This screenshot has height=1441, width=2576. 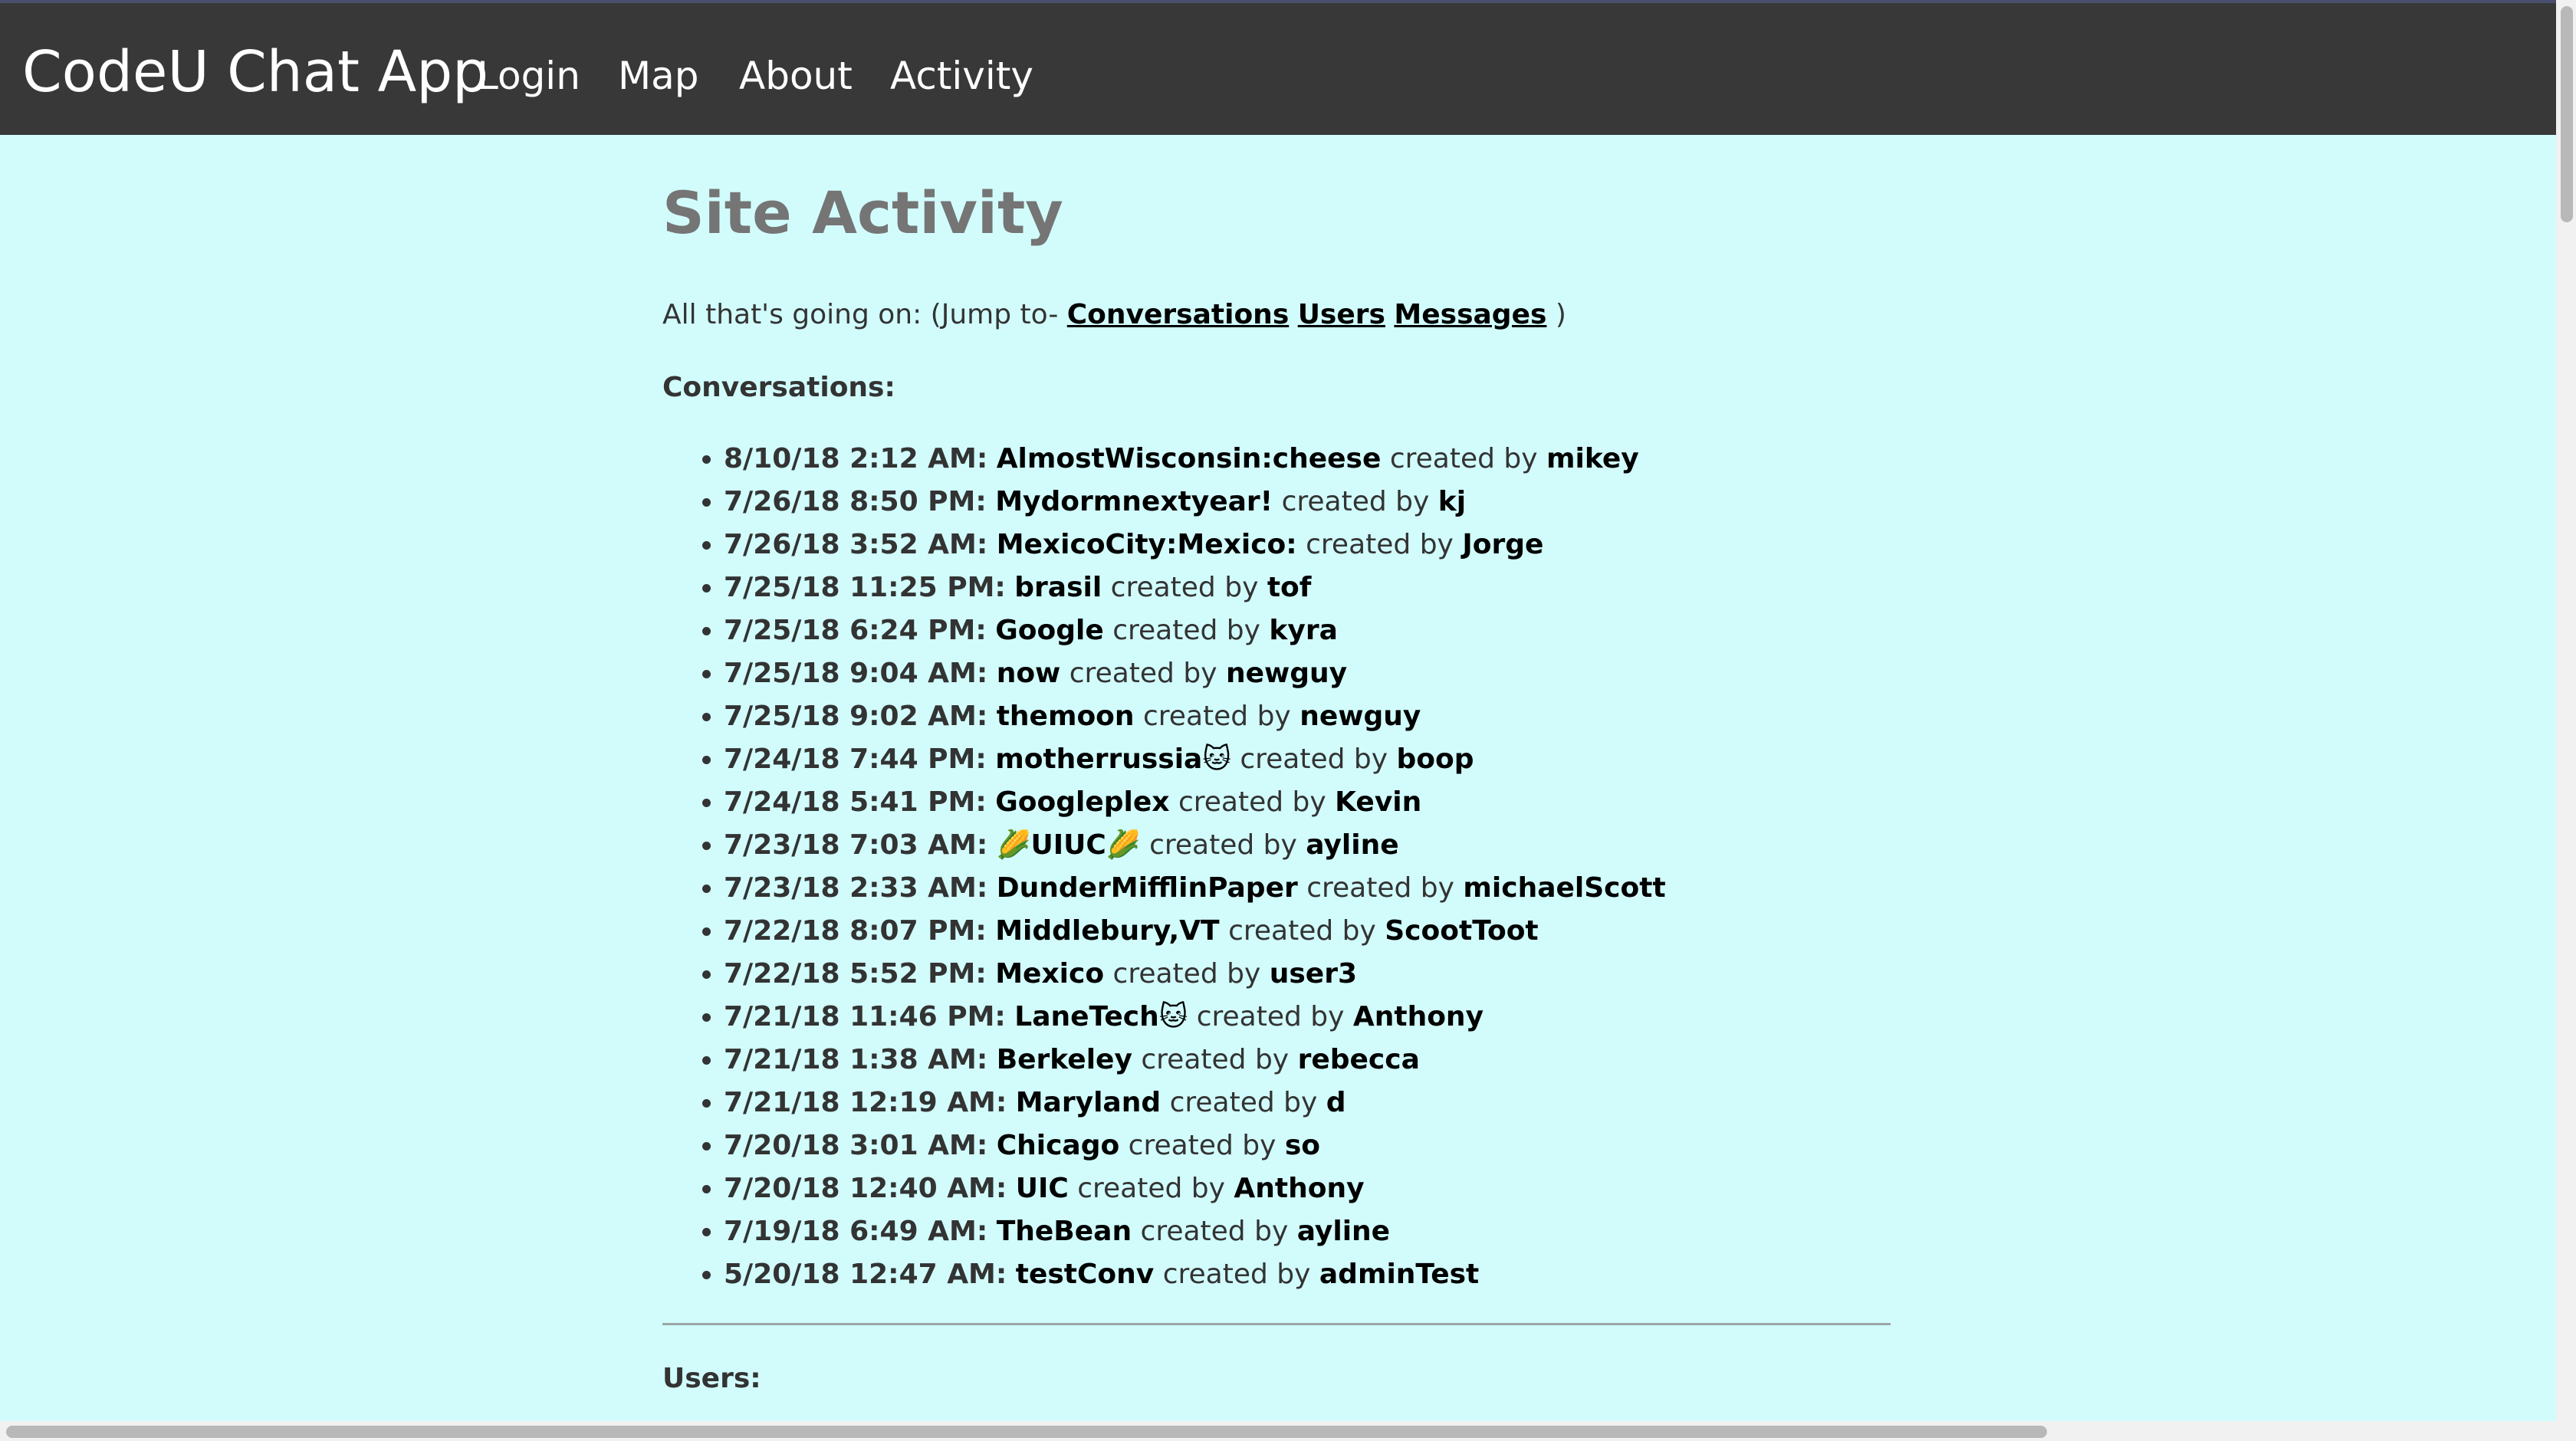 What do you see at coordinates (1113, 759) in the screenshot?
I see `conversation-title-link: motherrussia🐱` at bounding box center [1113, 759].